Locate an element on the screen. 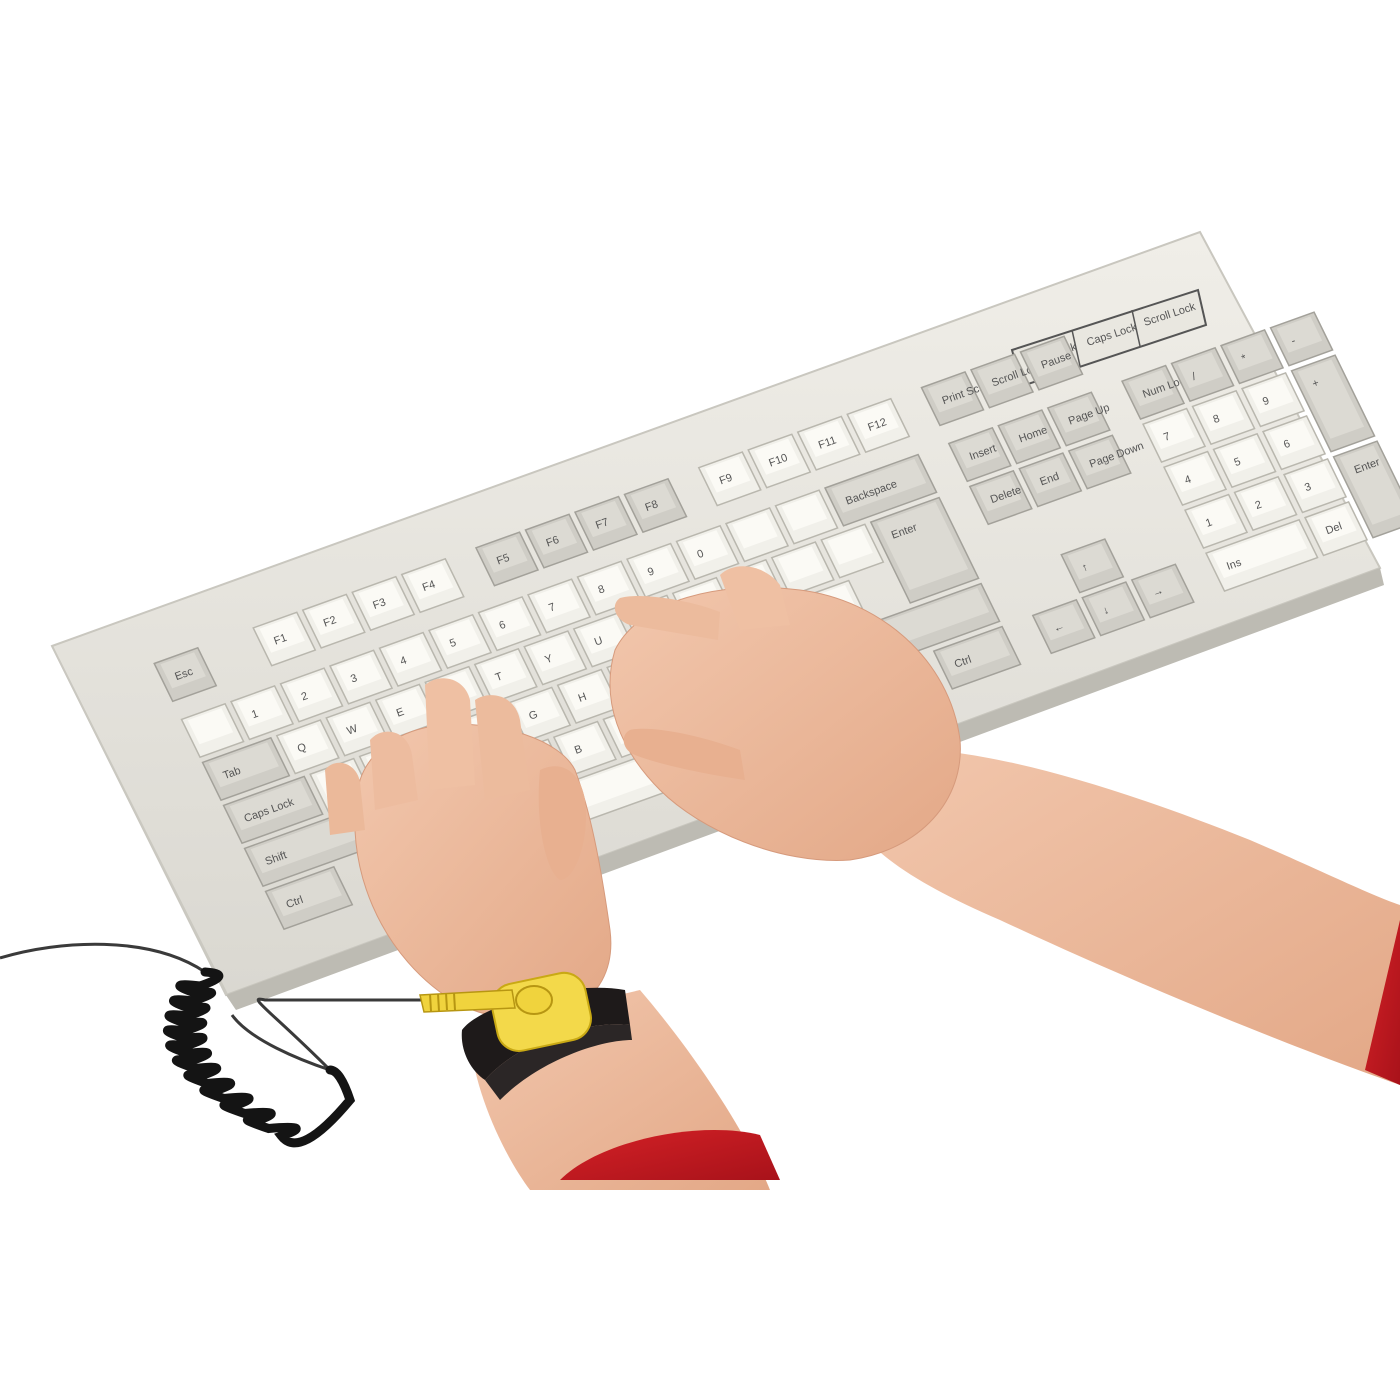 The width and height of the screenshot is (1400, 1400). key-minus-pad: - is located at coordinates (1301, 339).